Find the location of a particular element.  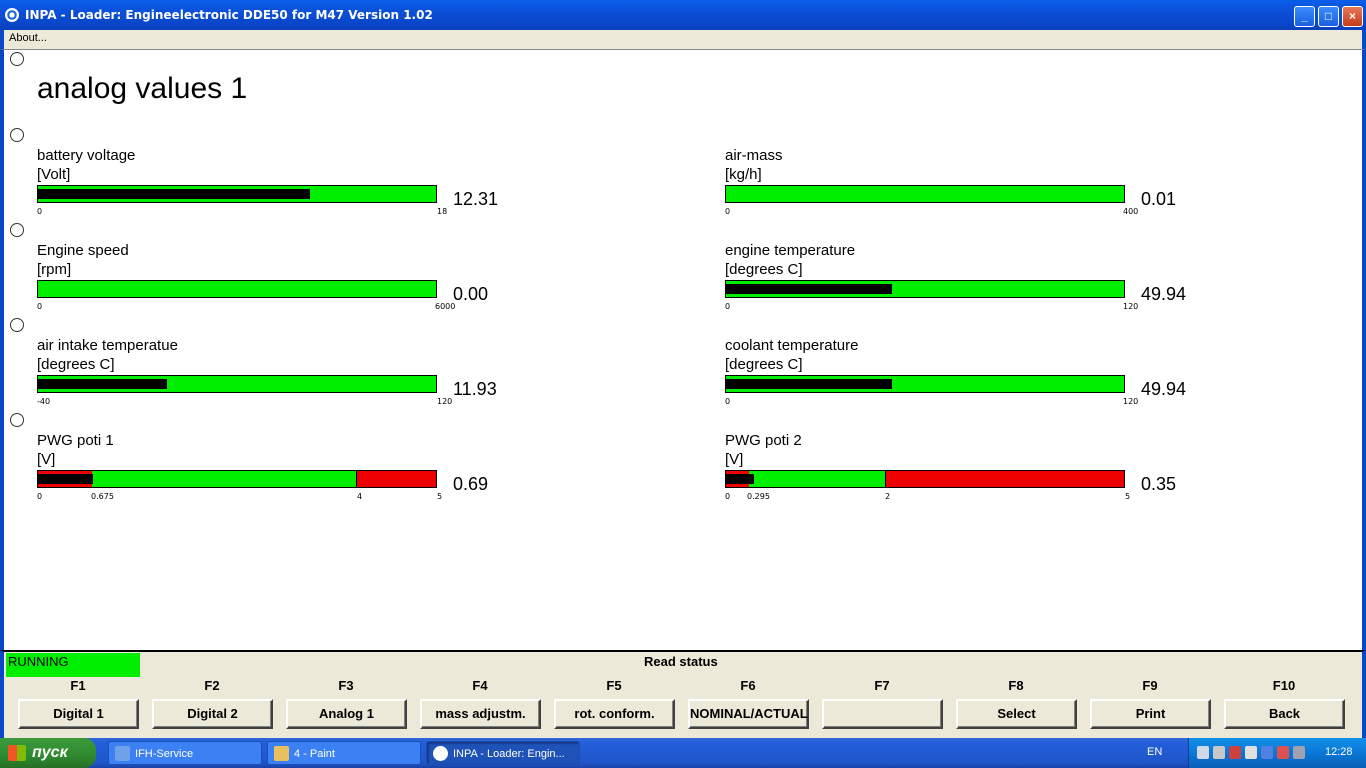

taskbar-item-paint: 4 - Paint is located at coordinates (344, 753).